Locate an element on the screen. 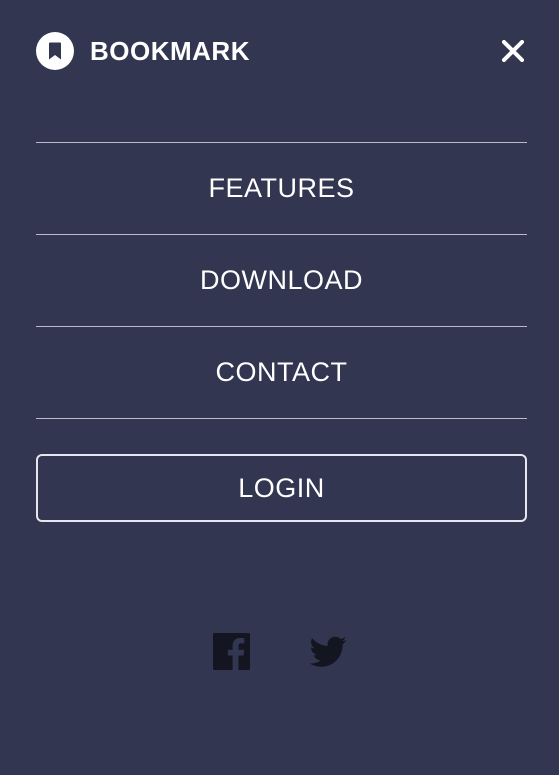  close-icon is located at coordinates (513, 51).